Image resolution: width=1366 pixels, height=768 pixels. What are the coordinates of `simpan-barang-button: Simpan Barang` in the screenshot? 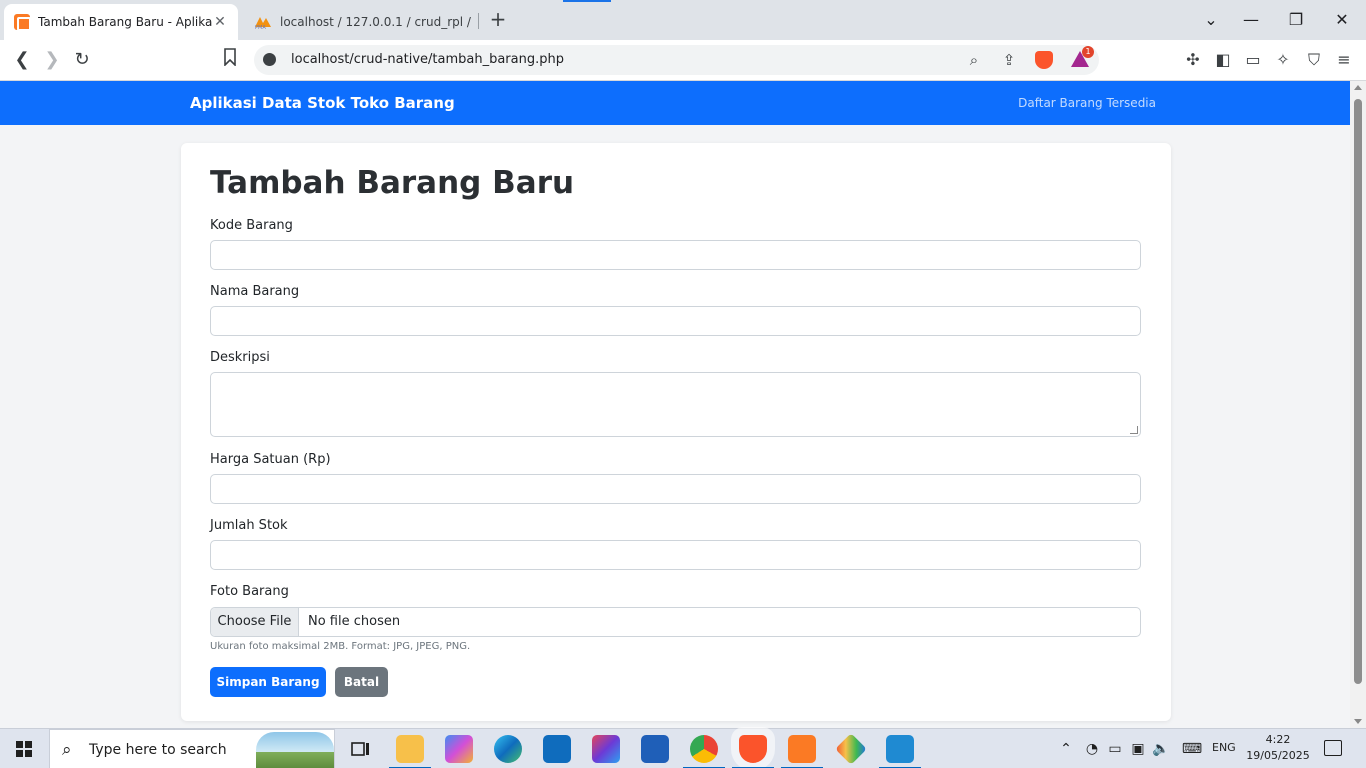 It's located at (268, 682).